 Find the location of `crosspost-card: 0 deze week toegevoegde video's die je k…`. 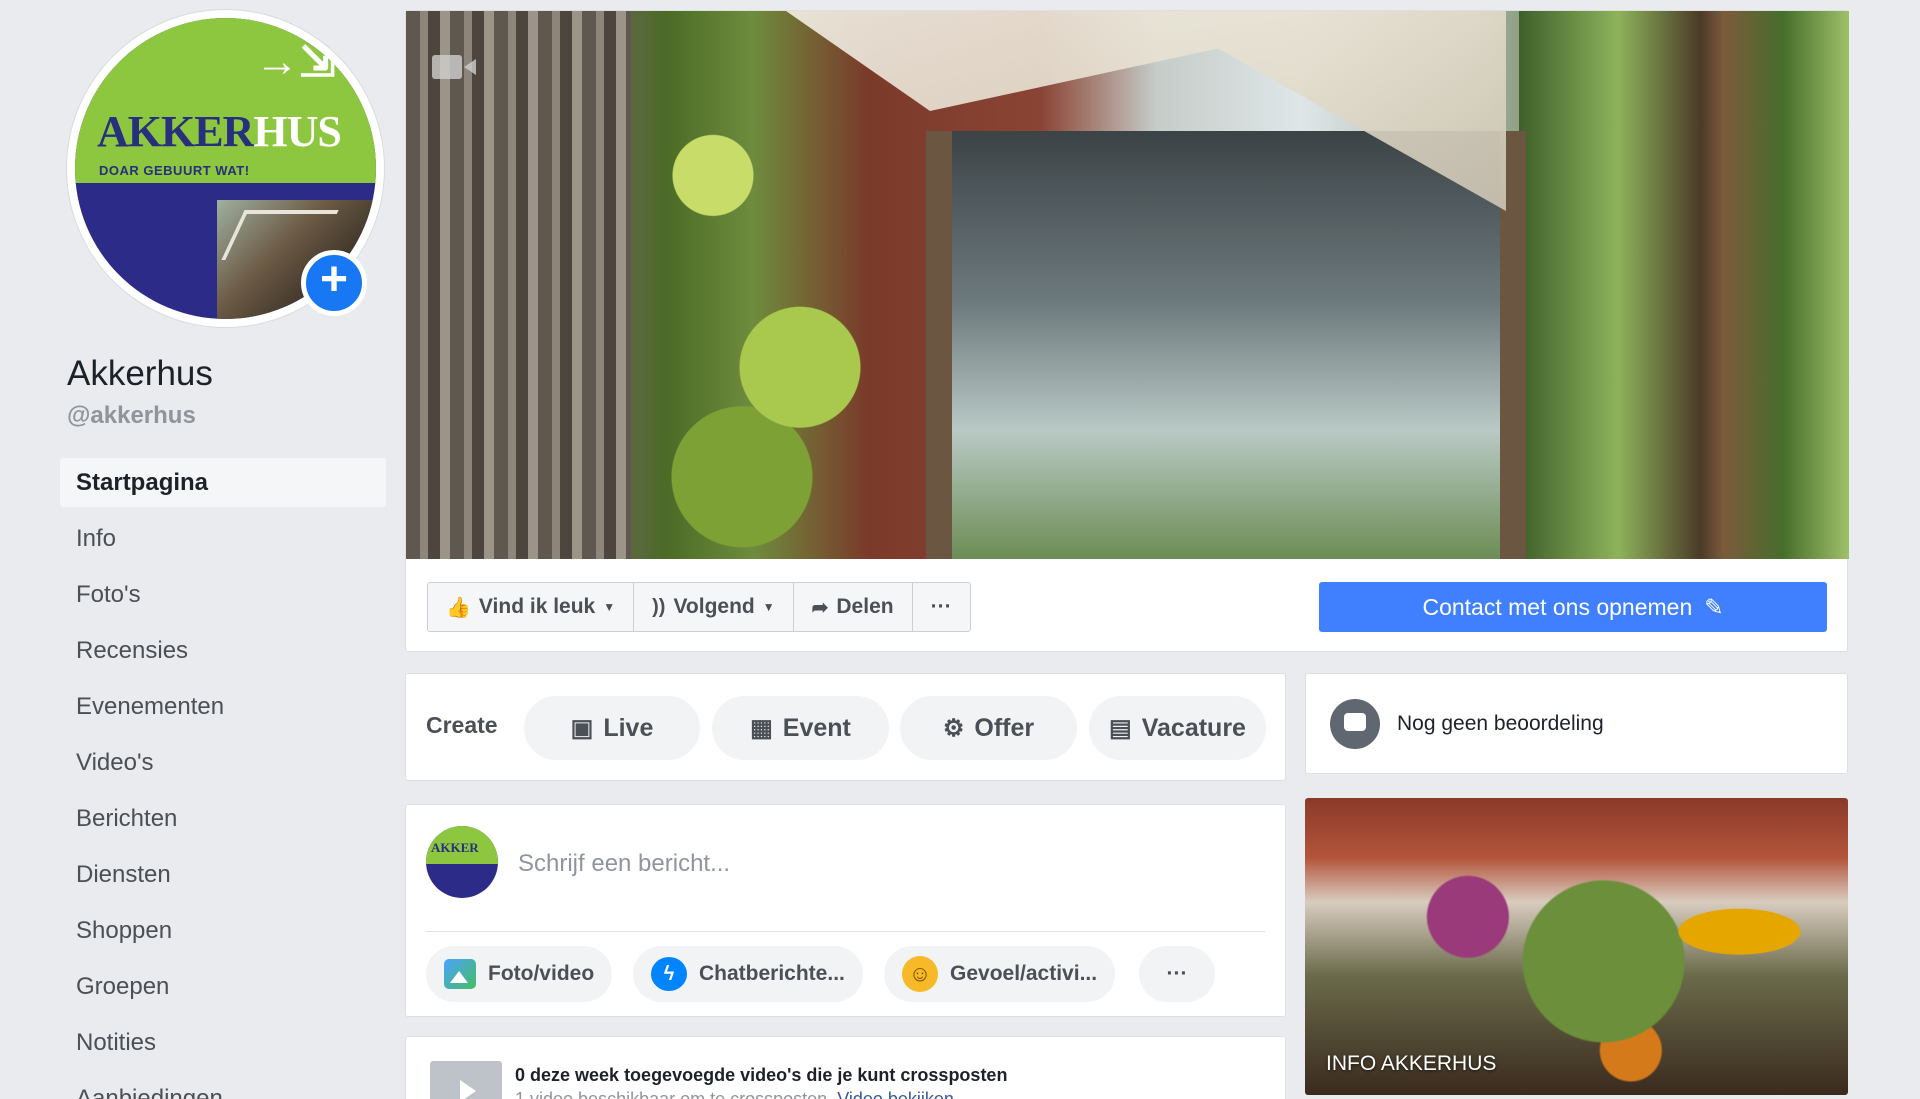

crosspost-card: 0 deze week toegevoegde video's die je k… is located at coordinates (845, 1067).